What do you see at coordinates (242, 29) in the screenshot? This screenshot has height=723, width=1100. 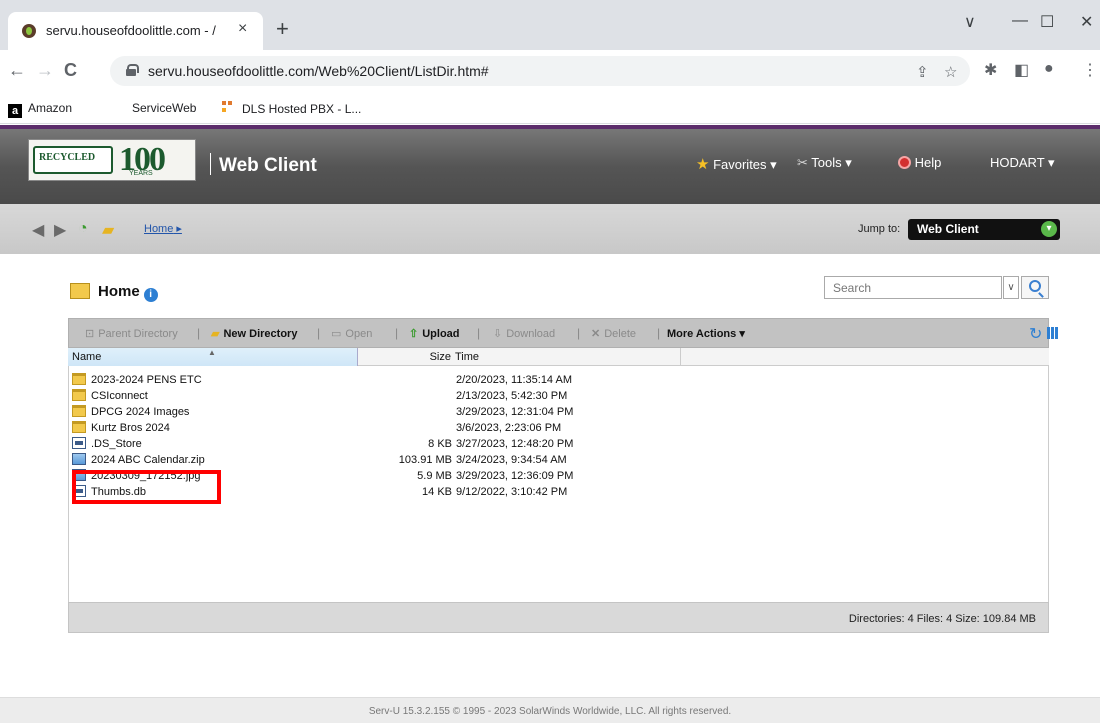 I see `tab-close-button: ×` at bounding box center [242, 29].